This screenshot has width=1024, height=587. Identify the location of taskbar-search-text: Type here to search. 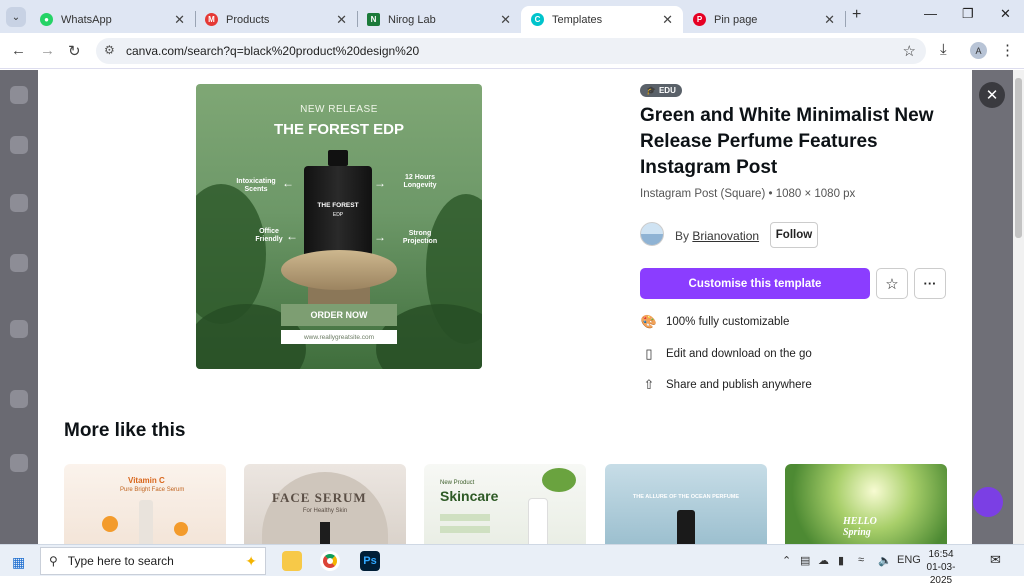
(120, 561).